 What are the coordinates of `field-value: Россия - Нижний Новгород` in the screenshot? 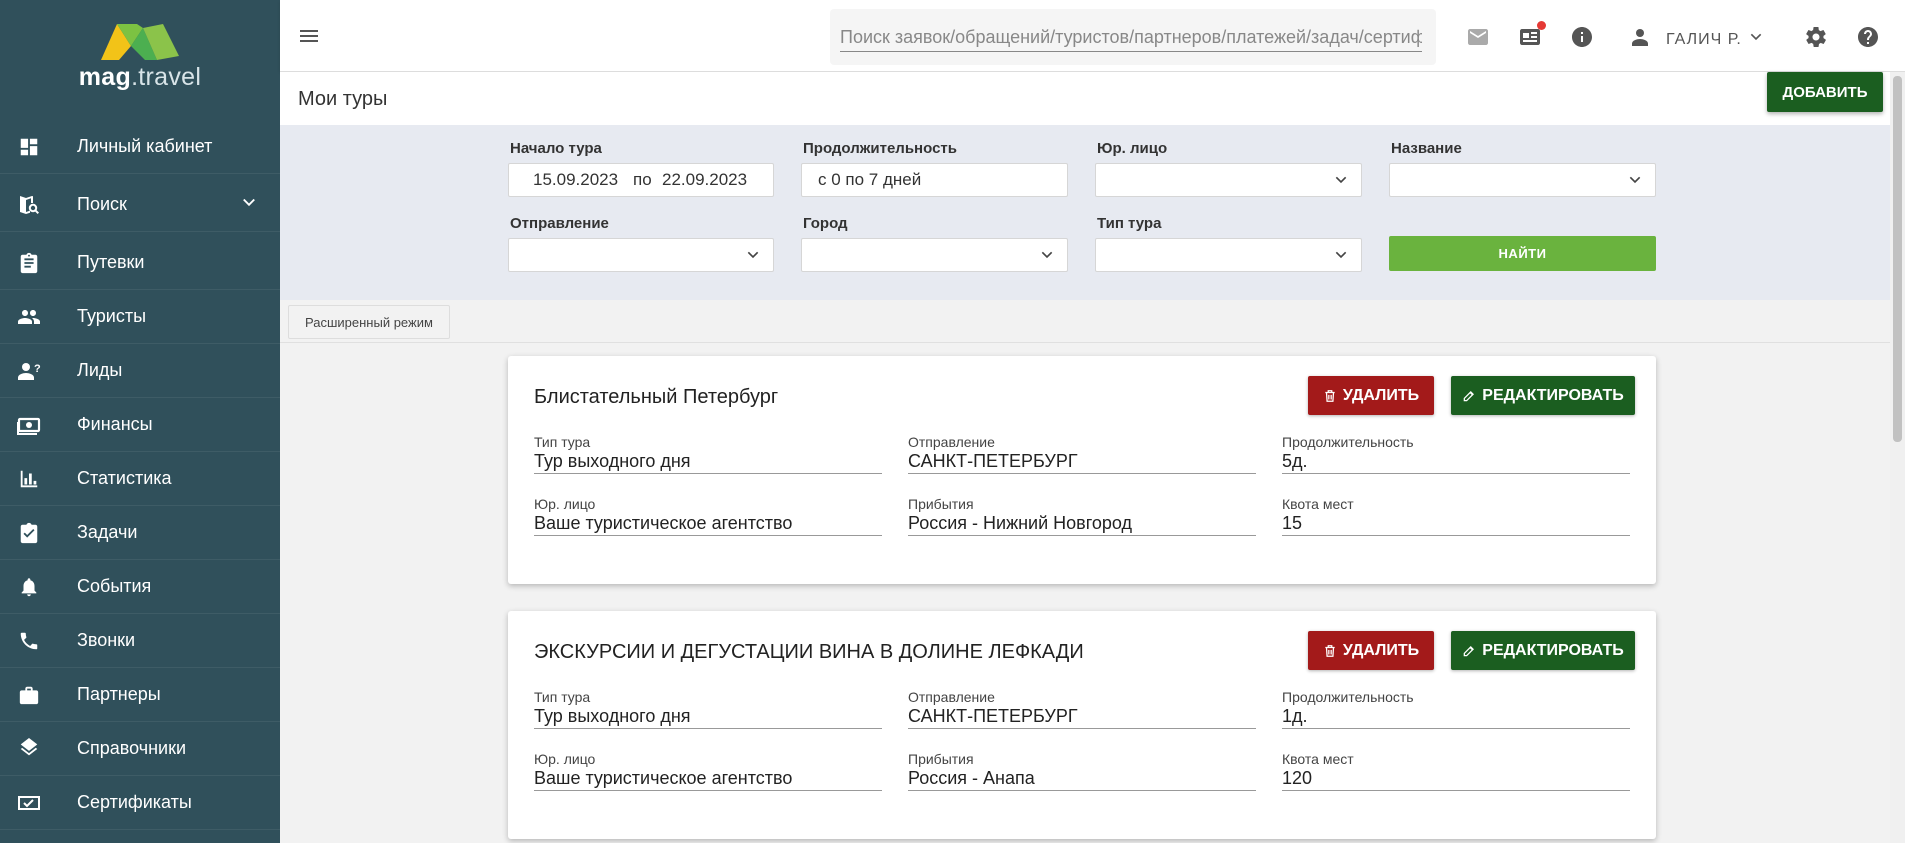 It's located at (1020, 523).